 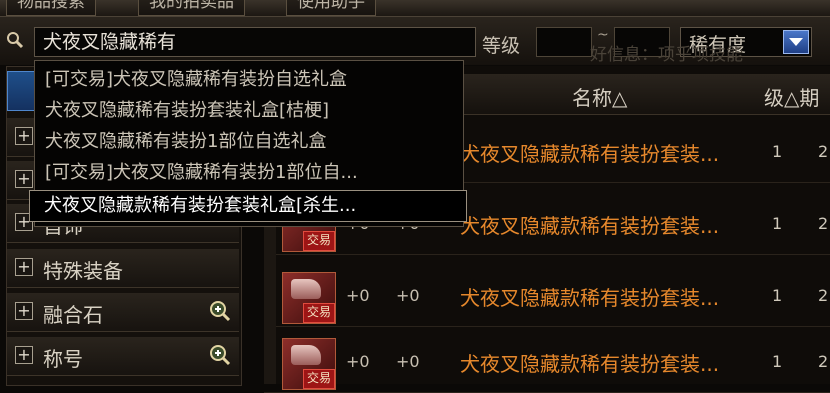 What do you see at coordinates (255, 42) in the screenshot?
I see `search-input: 犬夜叉隐藏稀有` at bounding box center [255, 42].